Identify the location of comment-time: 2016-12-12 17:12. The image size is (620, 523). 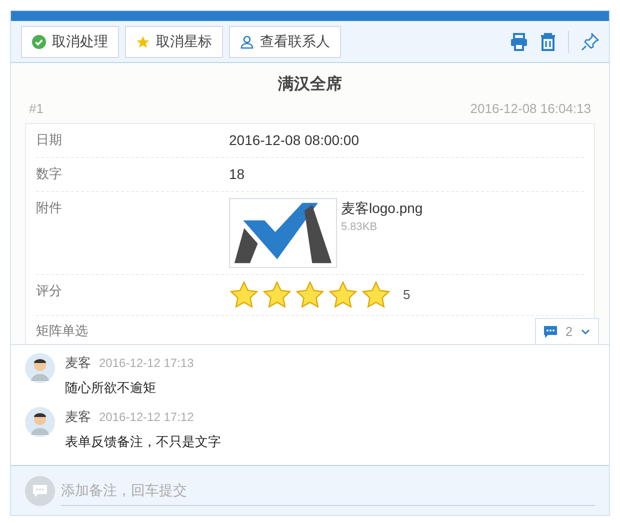
(146, 417).